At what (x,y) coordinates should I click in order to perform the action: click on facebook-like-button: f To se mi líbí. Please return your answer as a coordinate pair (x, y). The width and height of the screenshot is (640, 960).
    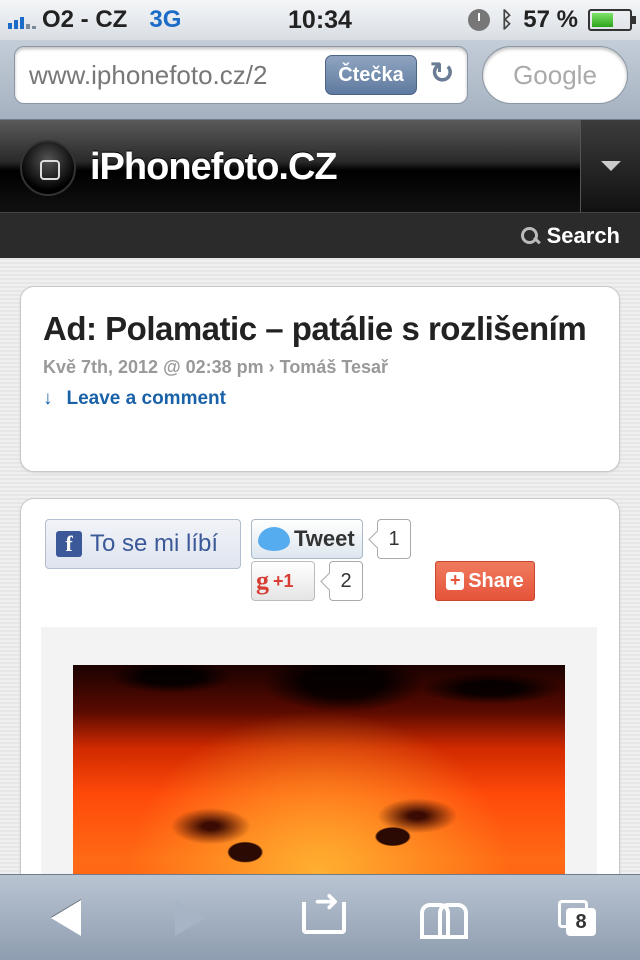
    Looking at the image, I should click on (143, 544).